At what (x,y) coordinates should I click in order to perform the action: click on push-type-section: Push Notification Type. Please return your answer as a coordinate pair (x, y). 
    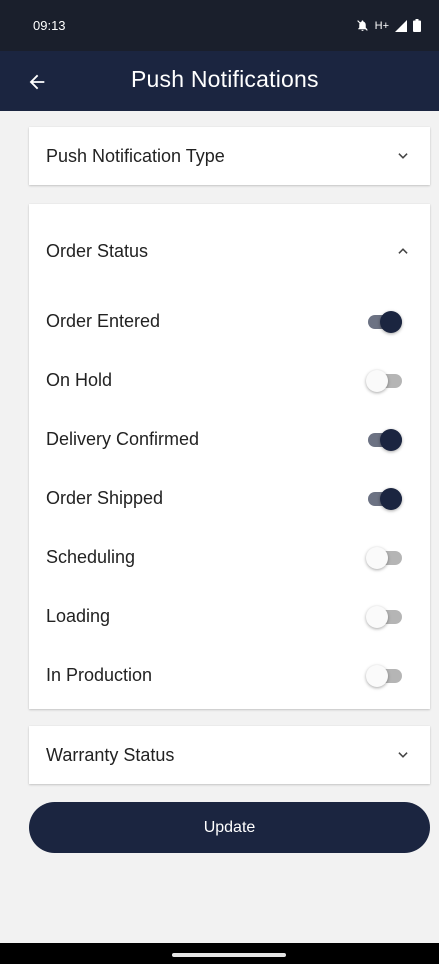
    Looking at the image, I should click on (229, 156).